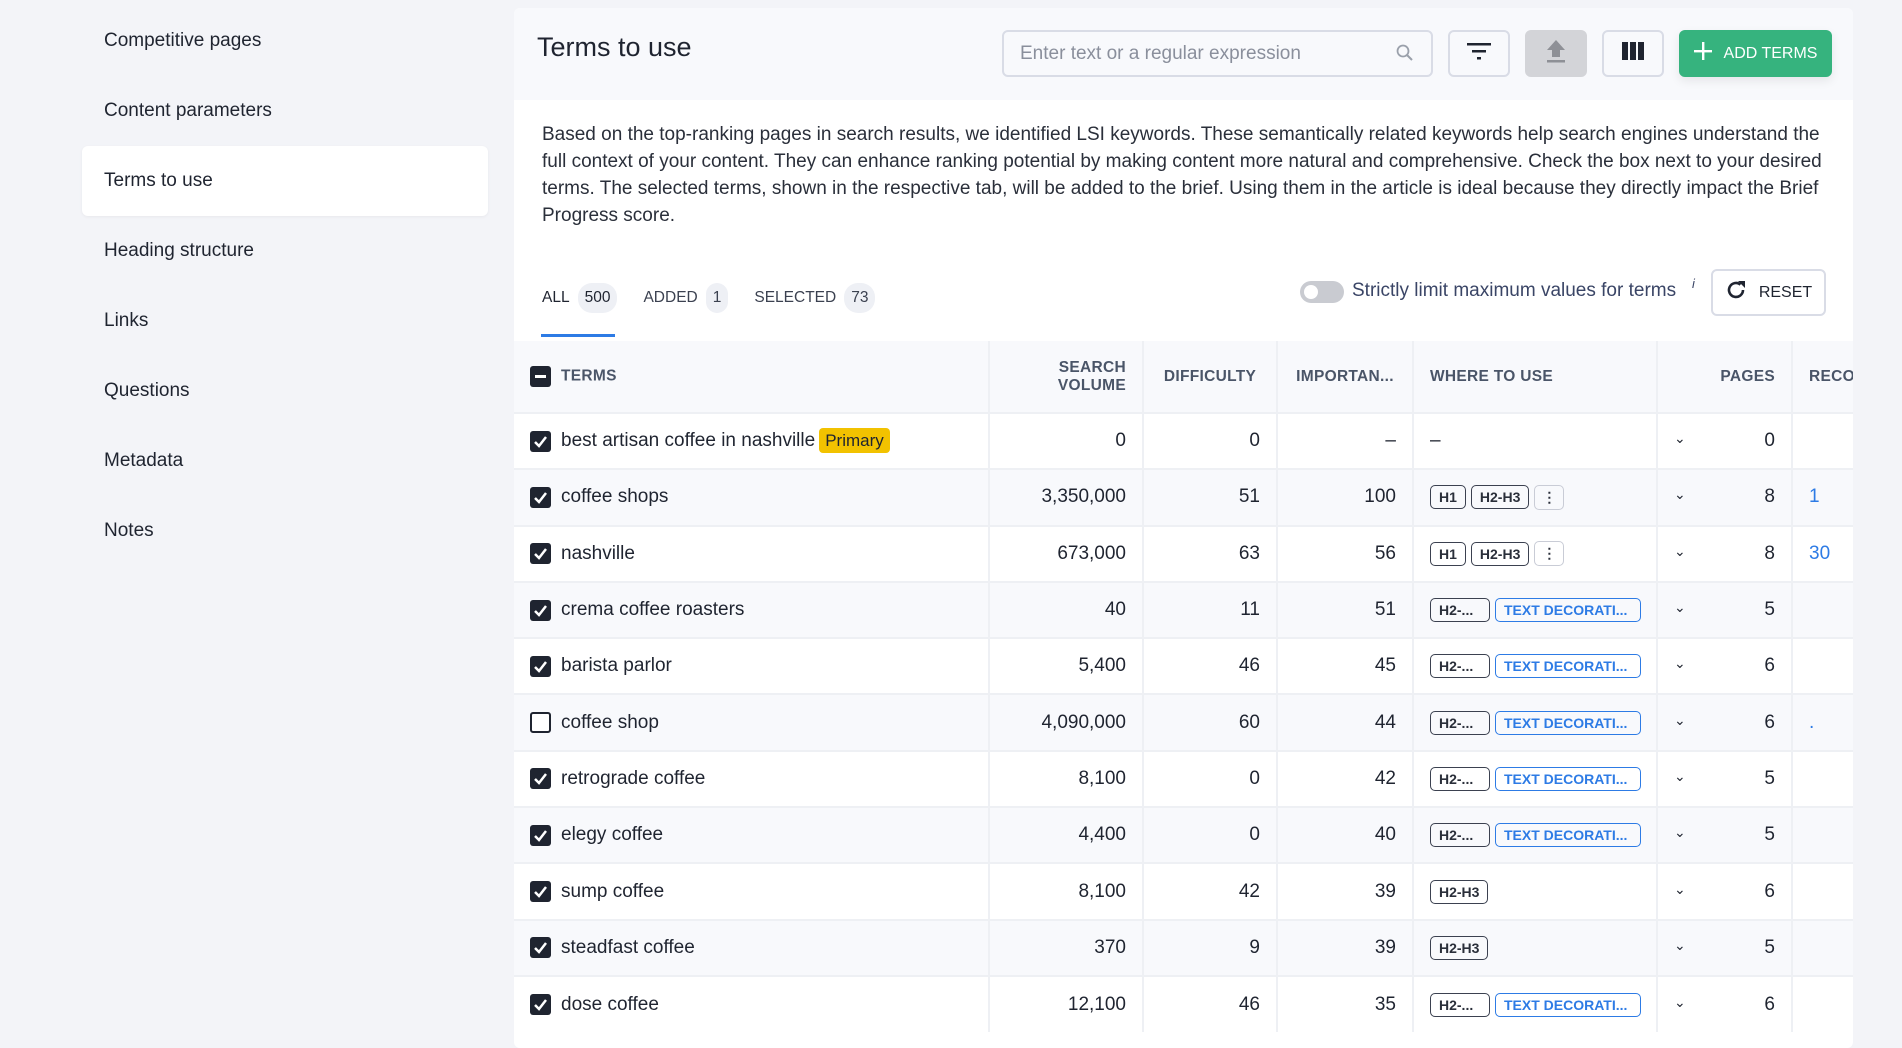  I want to click on column-header-0: TERMS, so click(752, 377).